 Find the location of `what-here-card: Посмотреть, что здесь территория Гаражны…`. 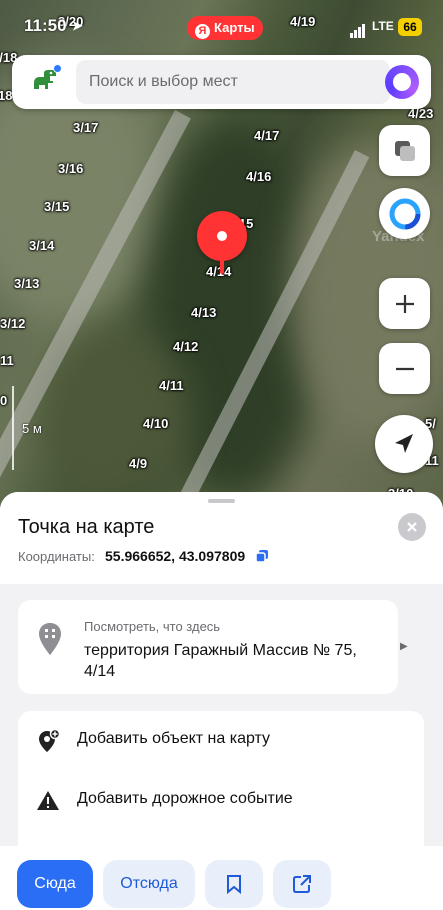

what-here-card: Посмотреть, что здесь территория Гаражны… is located at coordinates (213, 647).